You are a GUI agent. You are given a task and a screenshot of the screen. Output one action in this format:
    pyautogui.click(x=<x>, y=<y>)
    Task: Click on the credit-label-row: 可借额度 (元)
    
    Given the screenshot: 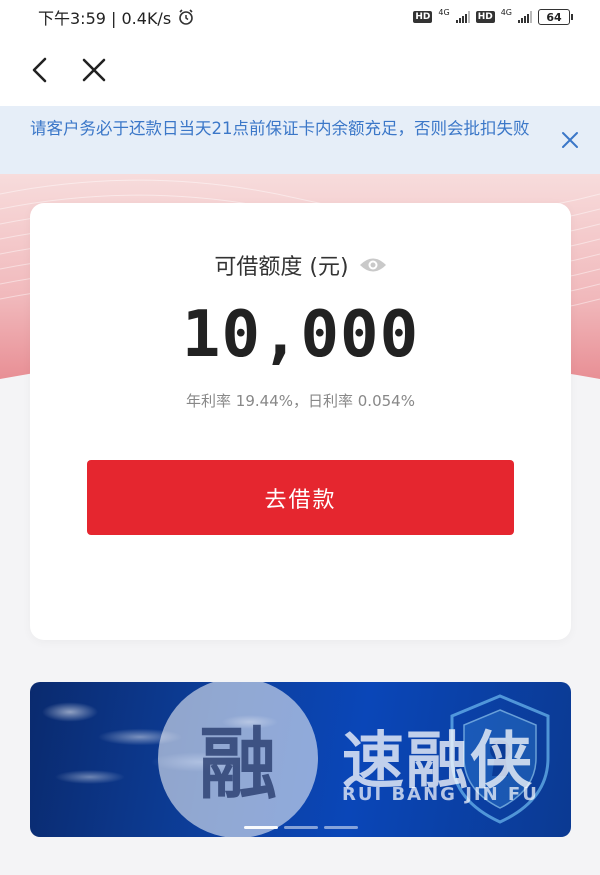 What is the action you would take?
    pyautogui.click(x=300, y=265)
    